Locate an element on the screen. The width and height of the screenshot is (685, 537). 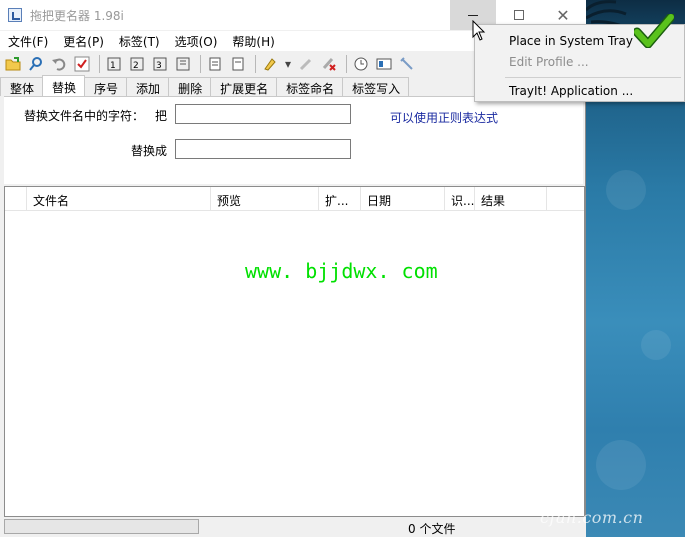
overlay-url-text: www. bjjdwx. com is located at coordinates (341, 271).